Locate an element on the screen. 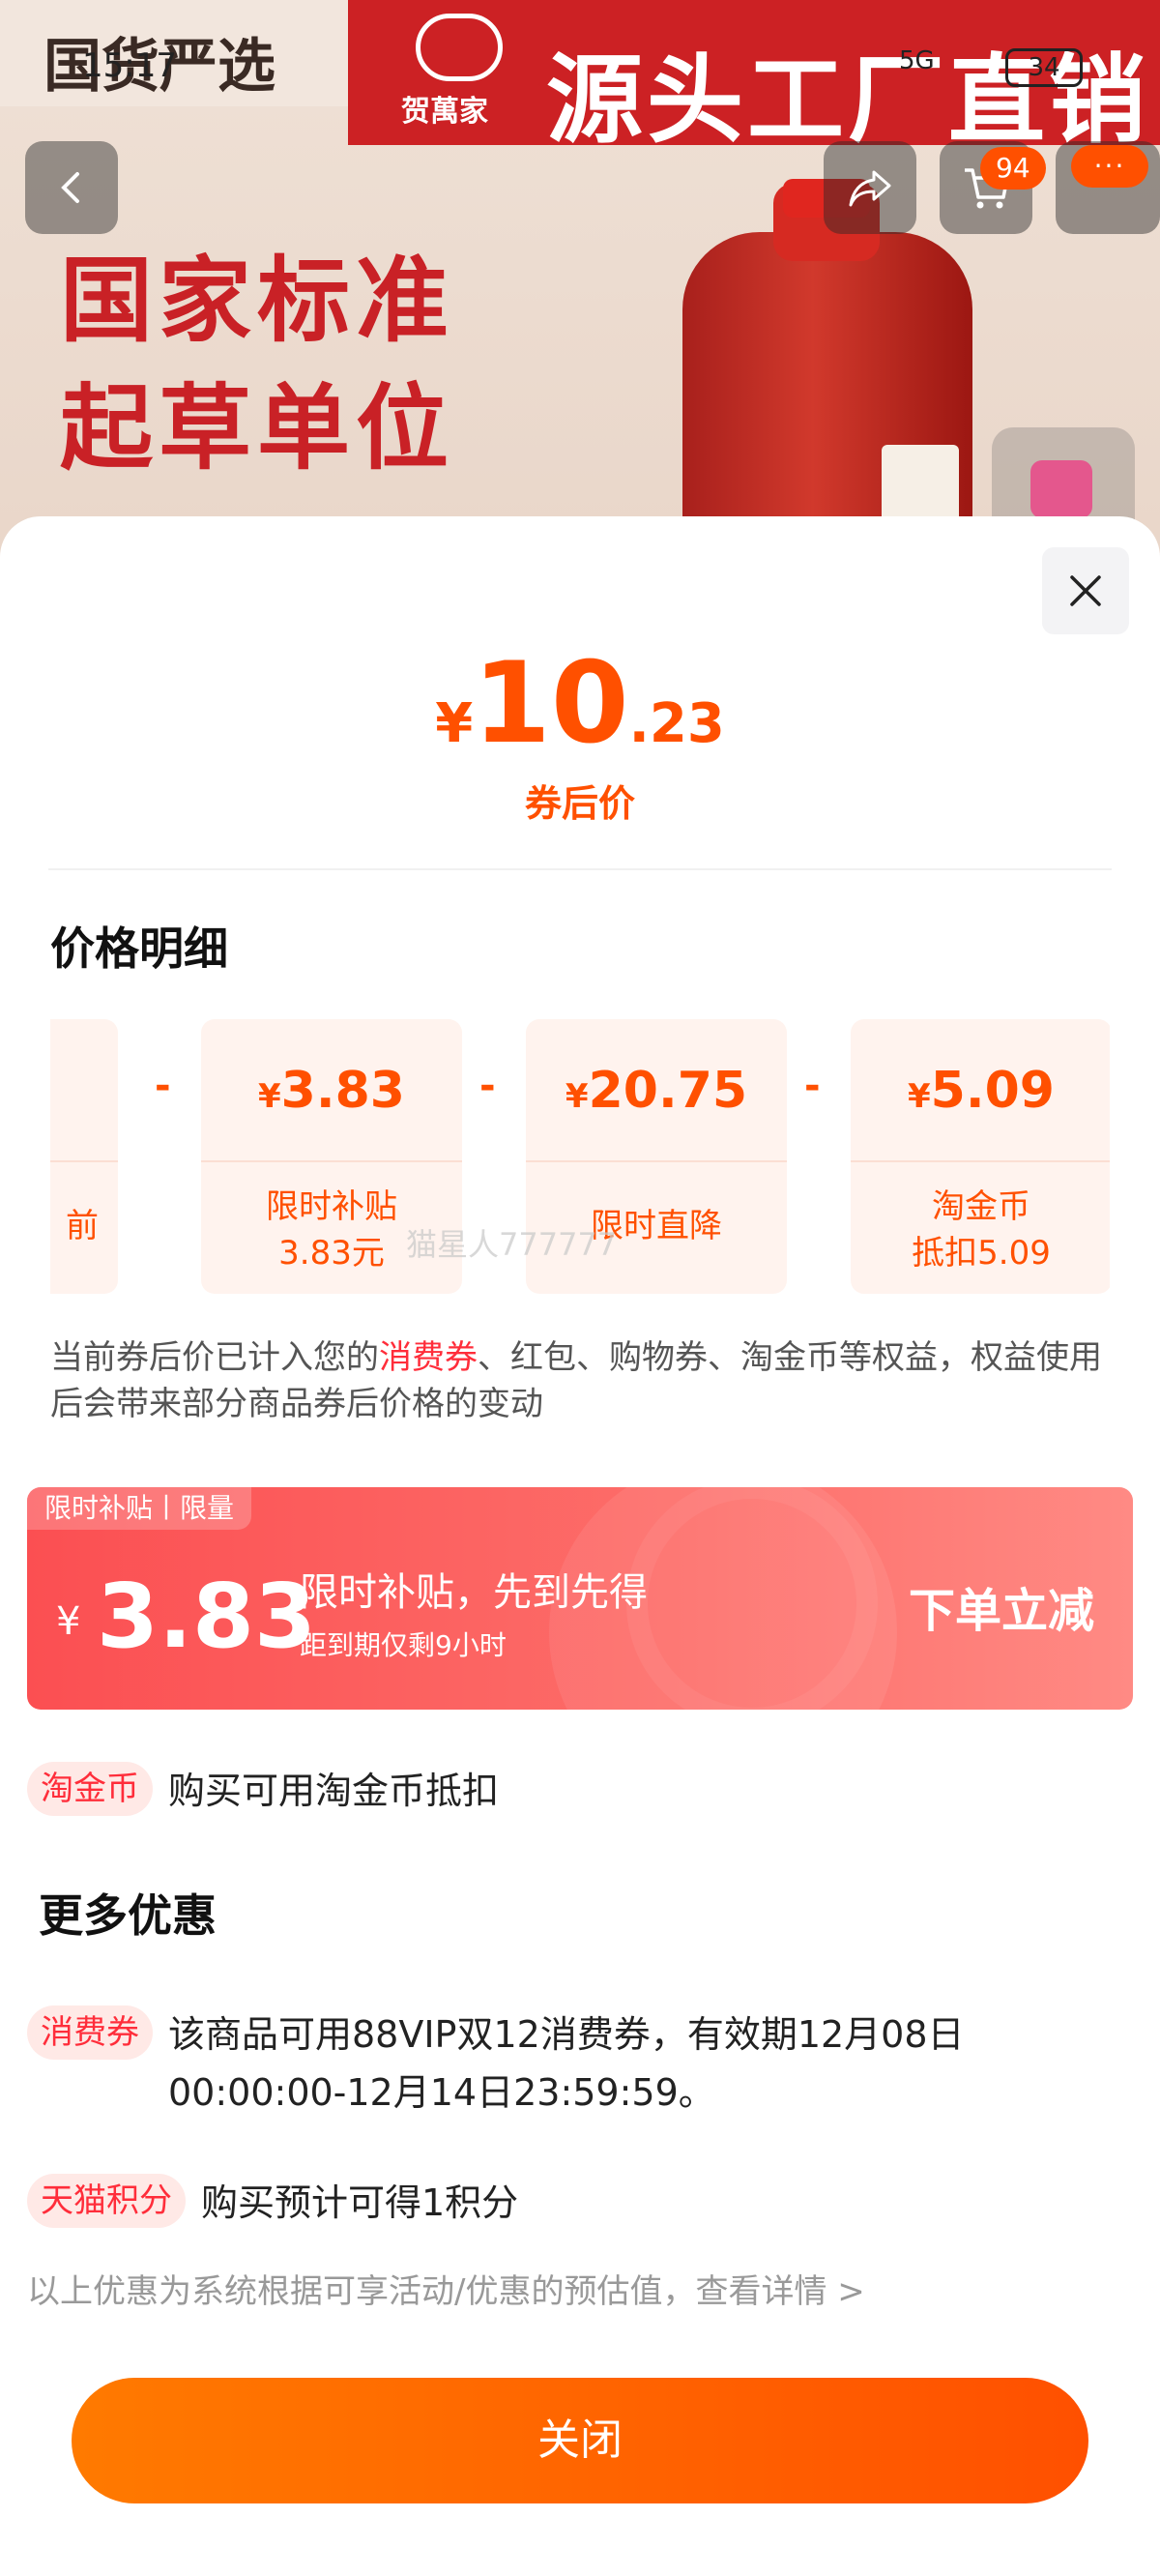 The width and height of the screenshot is (1160, 2576). share-icon is located at coordinates (870, 188).